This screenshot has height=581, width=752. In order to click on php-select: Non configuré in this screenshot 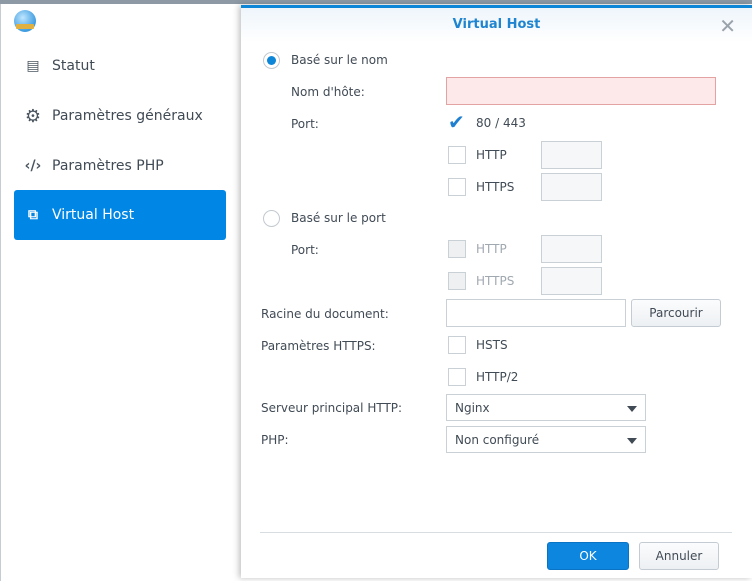, I will do `click(546, 439)`.